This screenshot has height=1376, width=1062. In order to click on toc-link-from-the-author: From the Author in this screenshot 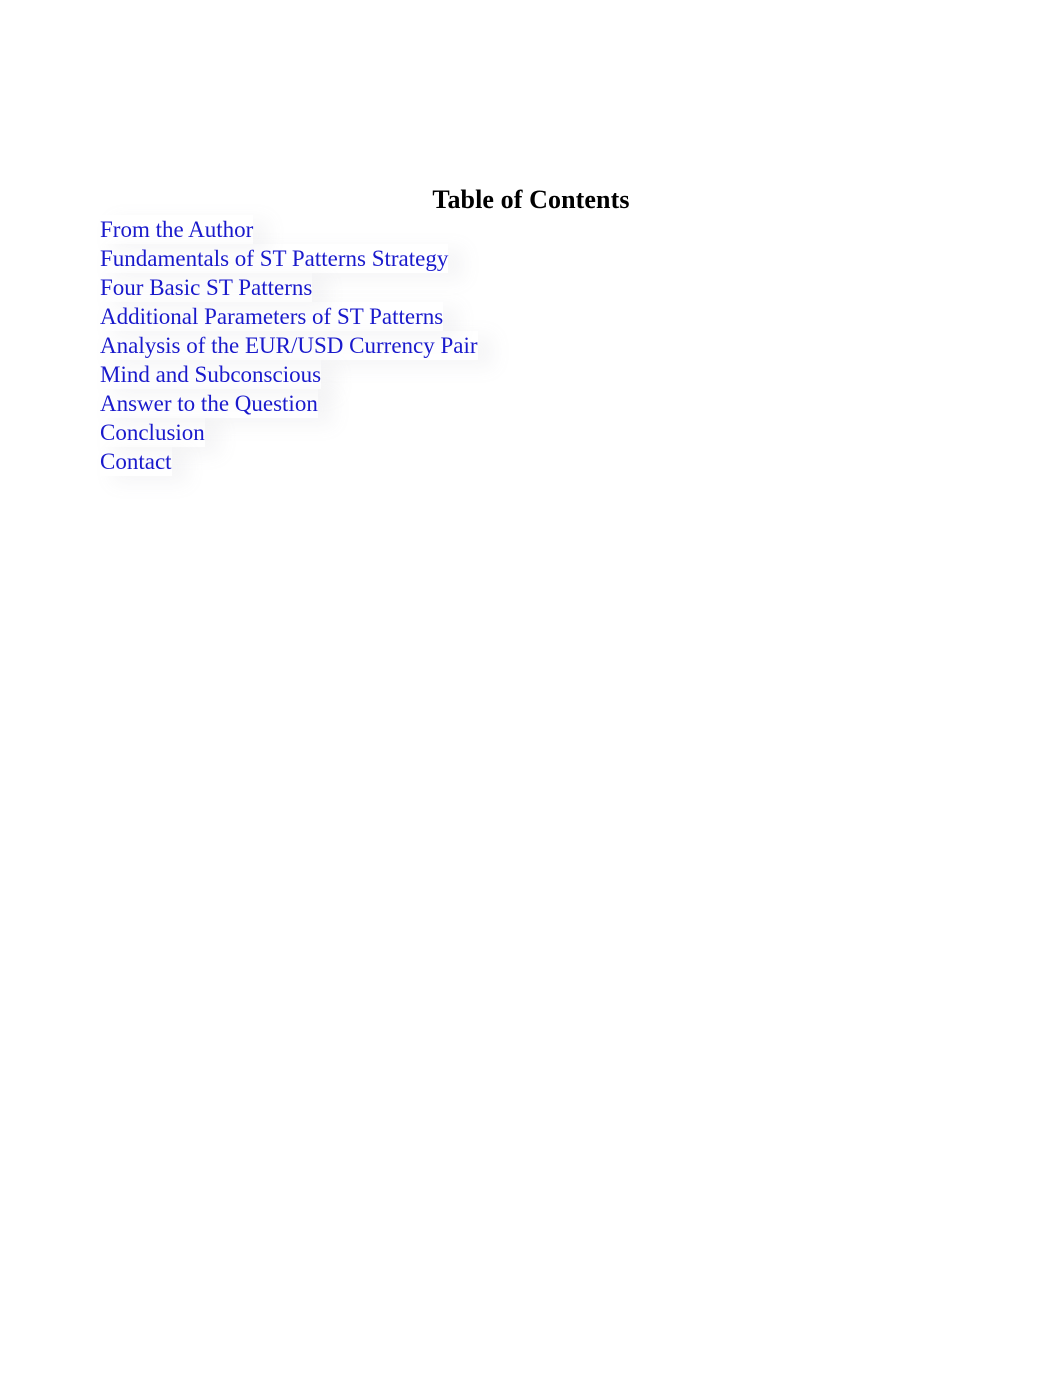, I will do `click(176, 229)`.